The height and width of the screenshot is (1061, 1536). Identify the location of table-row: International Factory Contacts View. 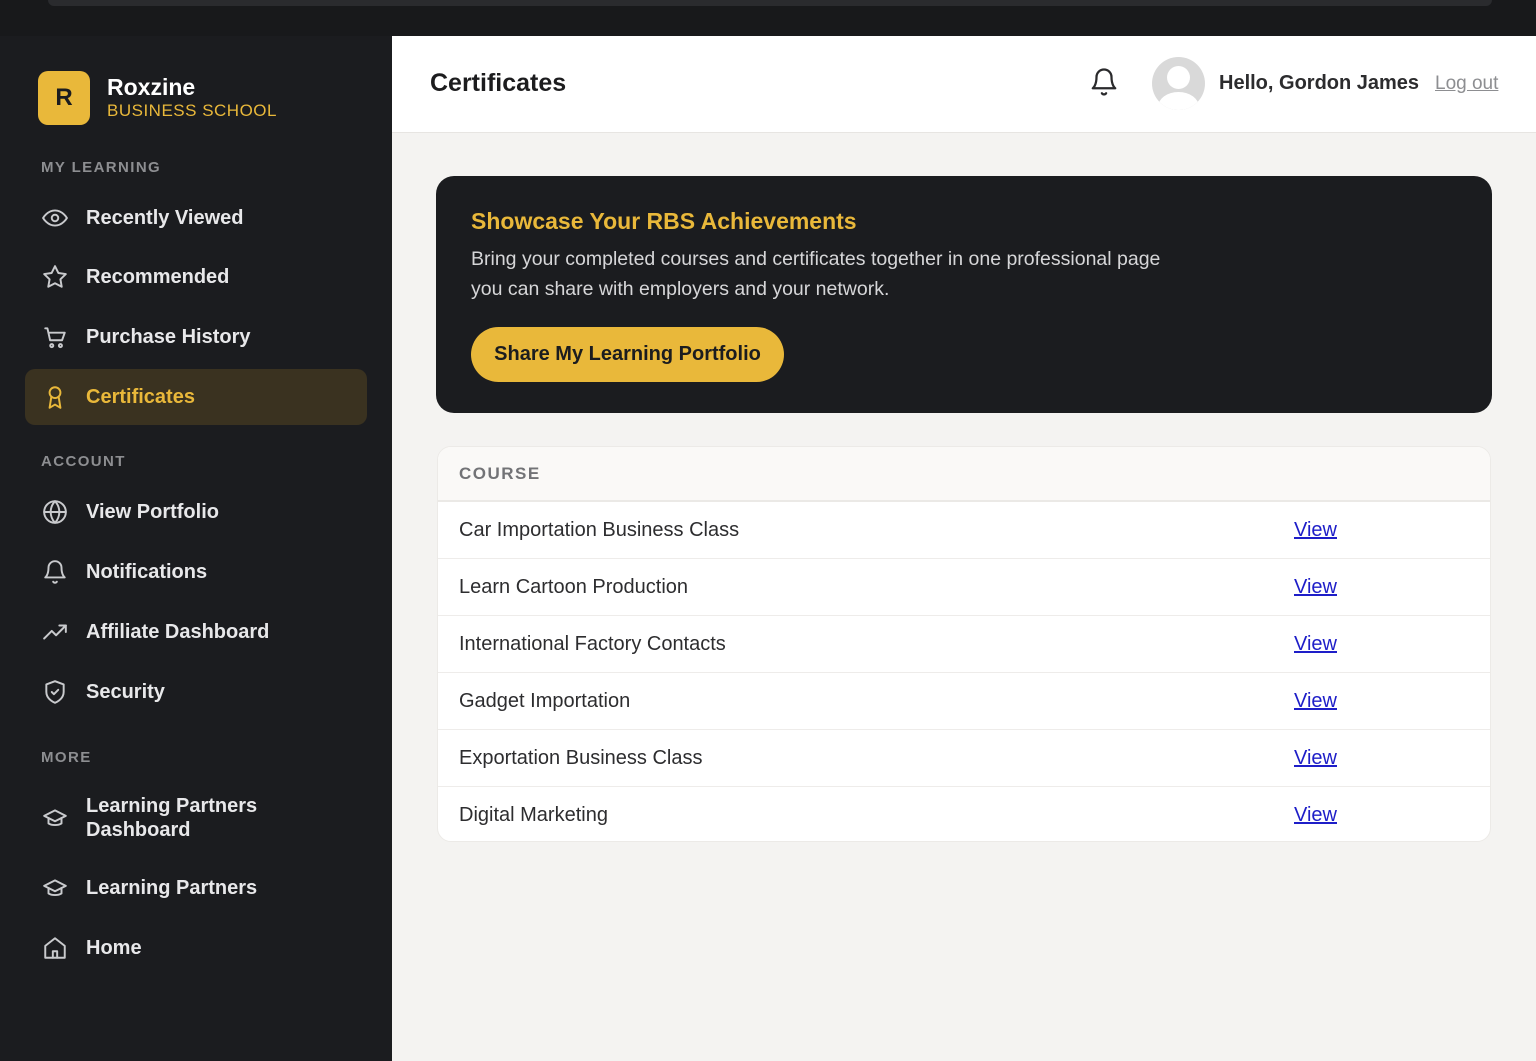
(964, 644).